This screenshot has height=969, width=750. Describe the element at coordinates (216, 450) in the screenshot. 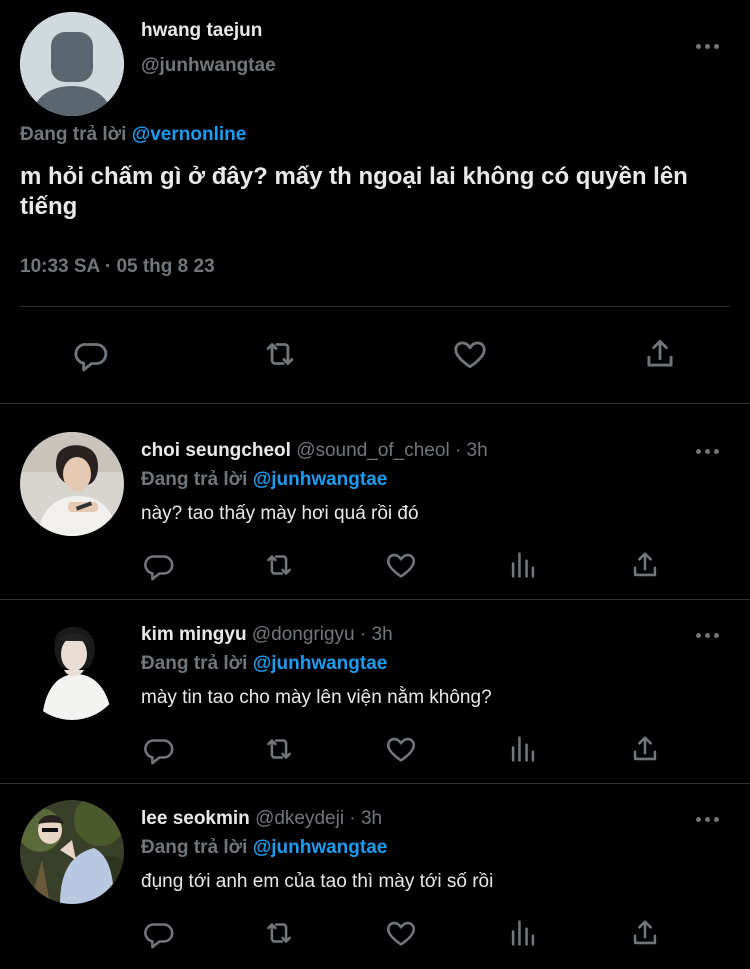

I see `display-name: choi seungcheol` at that location.